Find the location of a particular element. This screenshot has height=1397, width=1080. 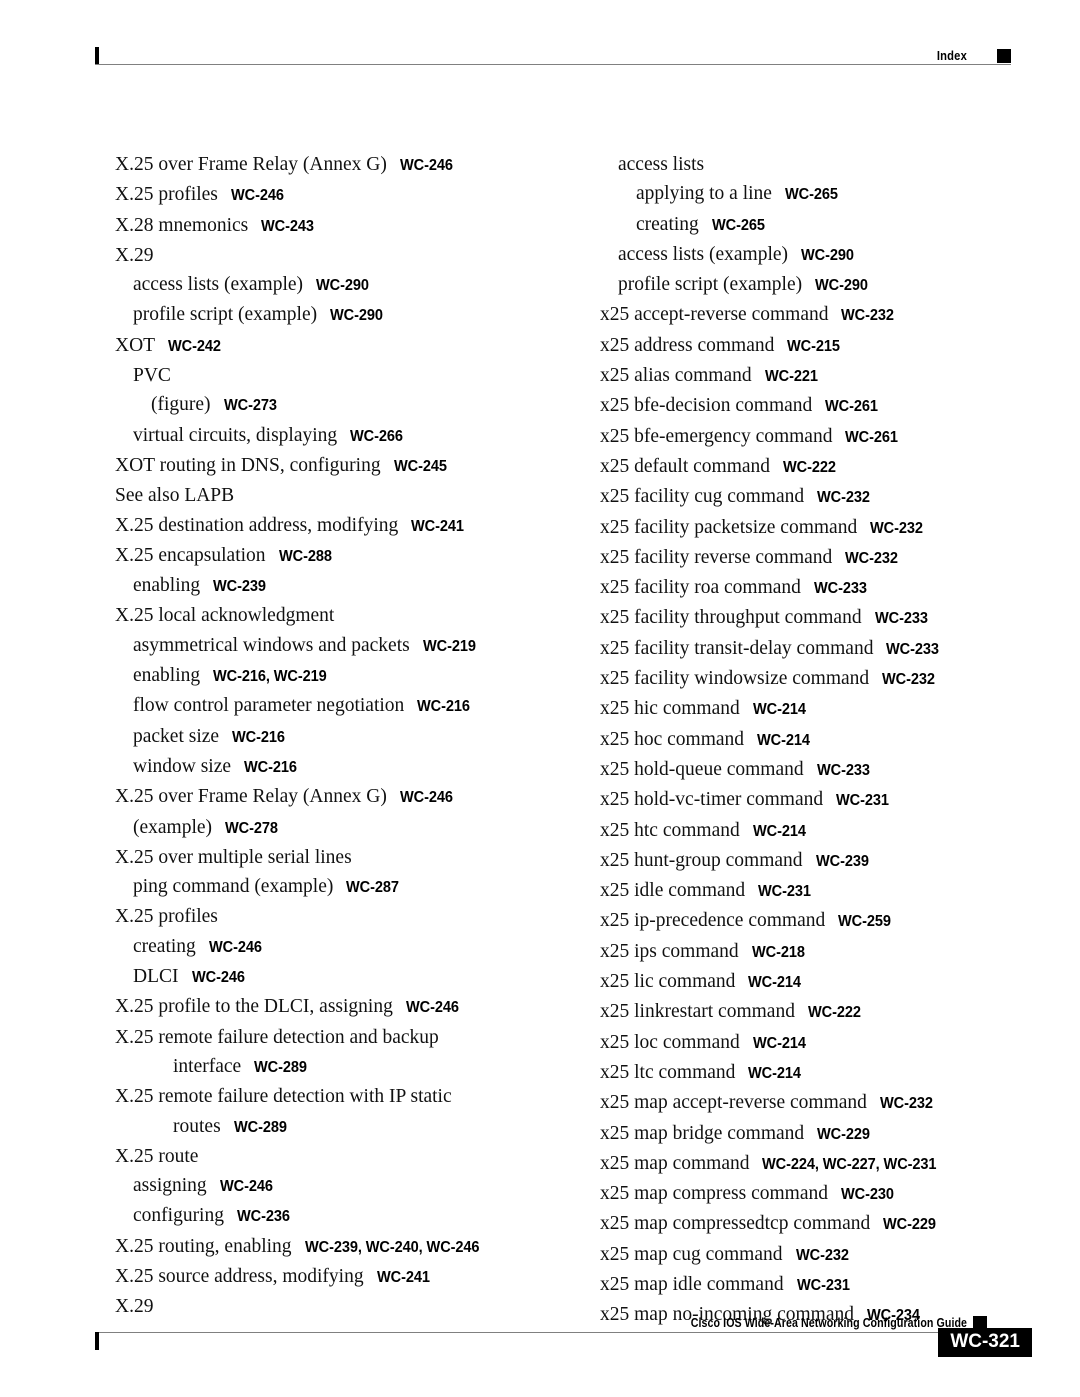

index-entry: x25 address command WC-215 is located at coordinates (820, 346).